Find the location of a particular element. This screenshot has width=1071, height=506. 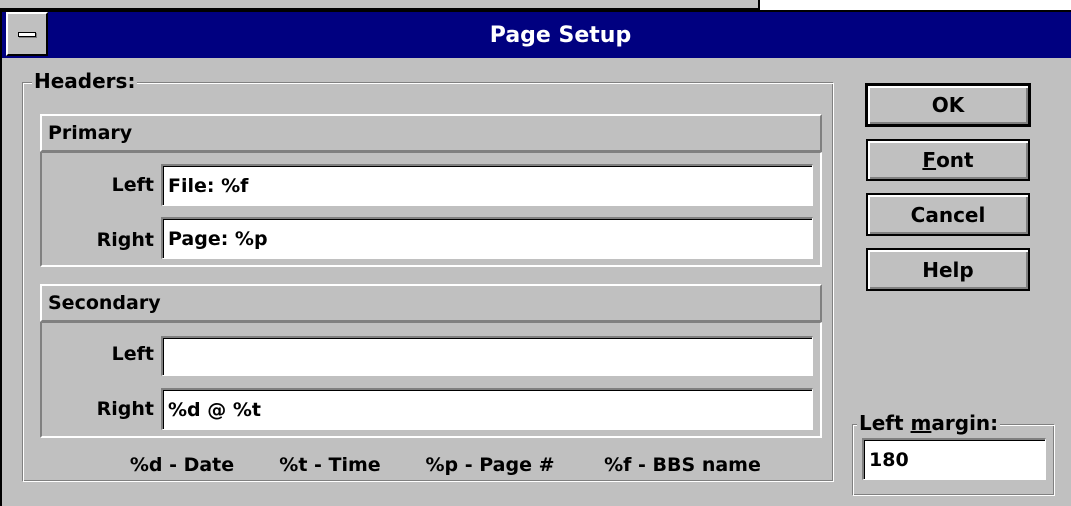

left-margin-label: Left margin: is located at coordinates (929, 423).